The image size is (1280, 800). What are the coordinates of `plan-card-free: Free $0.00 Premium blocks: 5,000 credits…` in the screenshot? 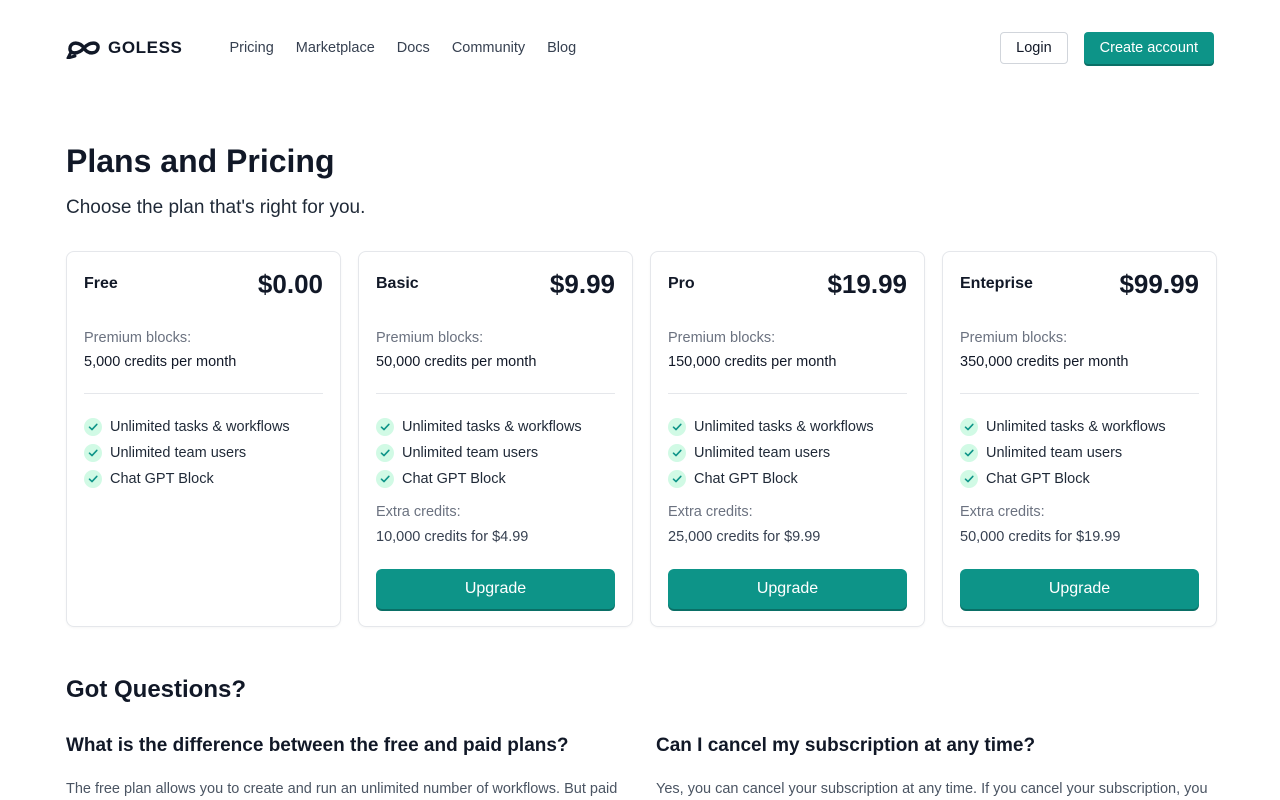 It's located at (203, 439).